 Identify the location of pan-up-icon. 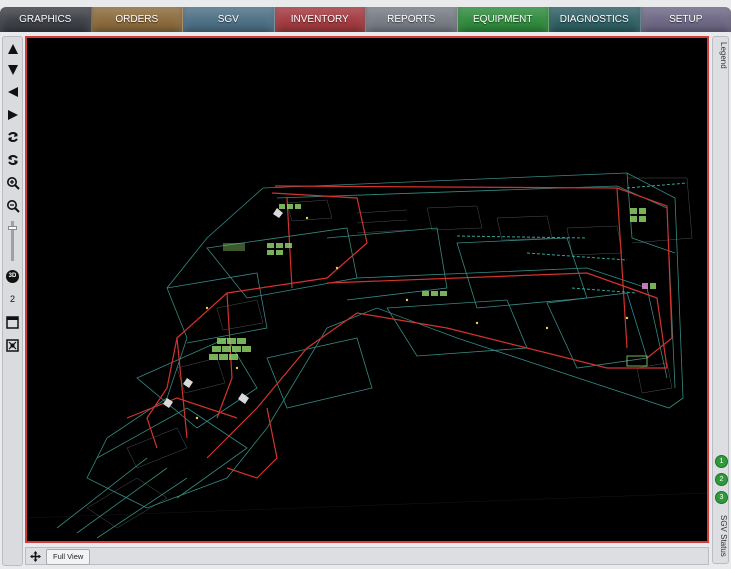
(12, 49).